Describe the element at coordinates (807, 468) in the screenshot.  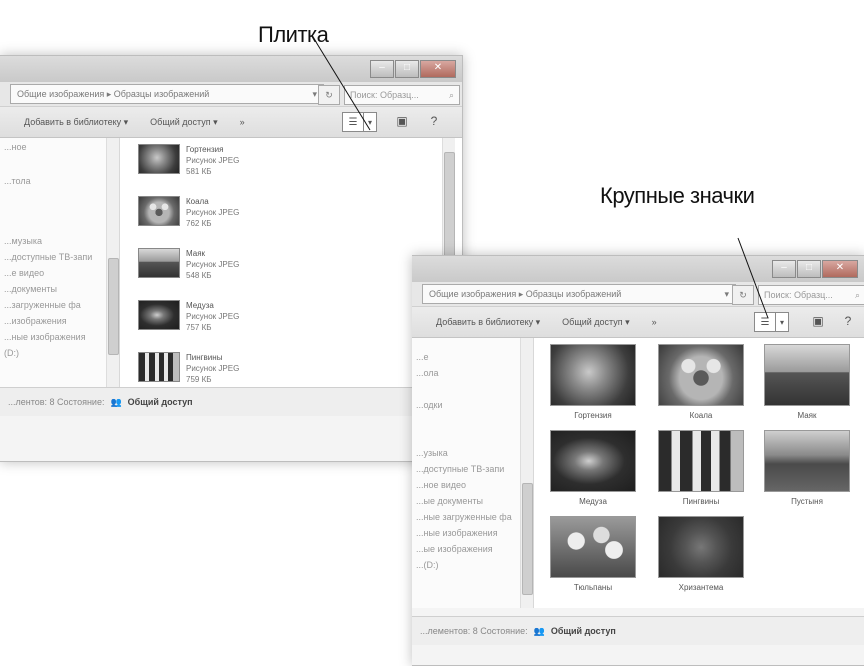
I see `file-icon-item: Пустыня` at that location.